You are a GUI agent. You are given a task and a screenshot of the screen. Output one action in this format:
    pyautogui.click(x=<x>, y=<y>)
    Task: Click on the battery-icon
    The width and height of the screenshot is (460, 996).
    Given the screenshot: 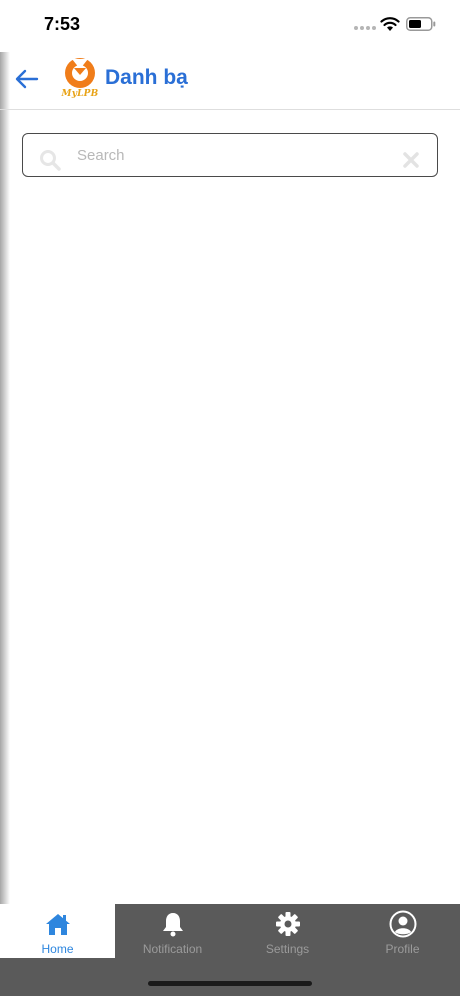 What is the action you would take?
    pyautogui.click(x=421, y=24)
    